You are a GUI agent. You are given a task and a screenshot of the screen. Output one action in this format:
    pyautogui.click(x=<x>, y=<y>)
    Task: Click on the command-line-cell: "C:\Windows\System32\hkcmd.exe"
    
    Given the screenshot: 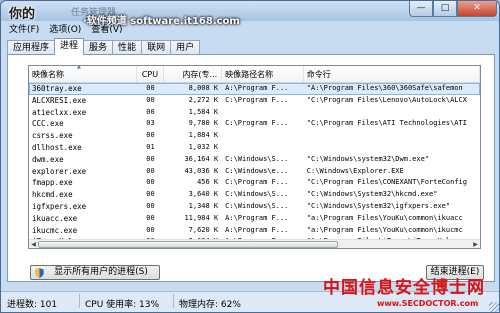 What is the action you would take?
    pyautogui.click(x=372, y=194)
    